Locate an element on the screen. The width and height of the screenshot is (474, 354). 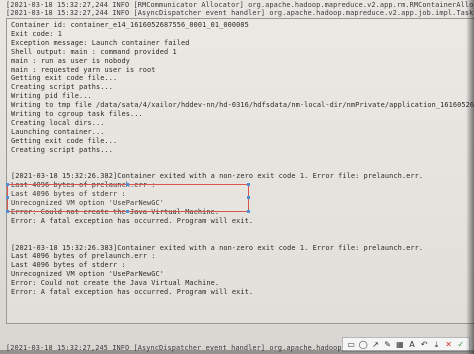
log-line: Shell output: main : command provided 1 is located at coordinates (94, 51).